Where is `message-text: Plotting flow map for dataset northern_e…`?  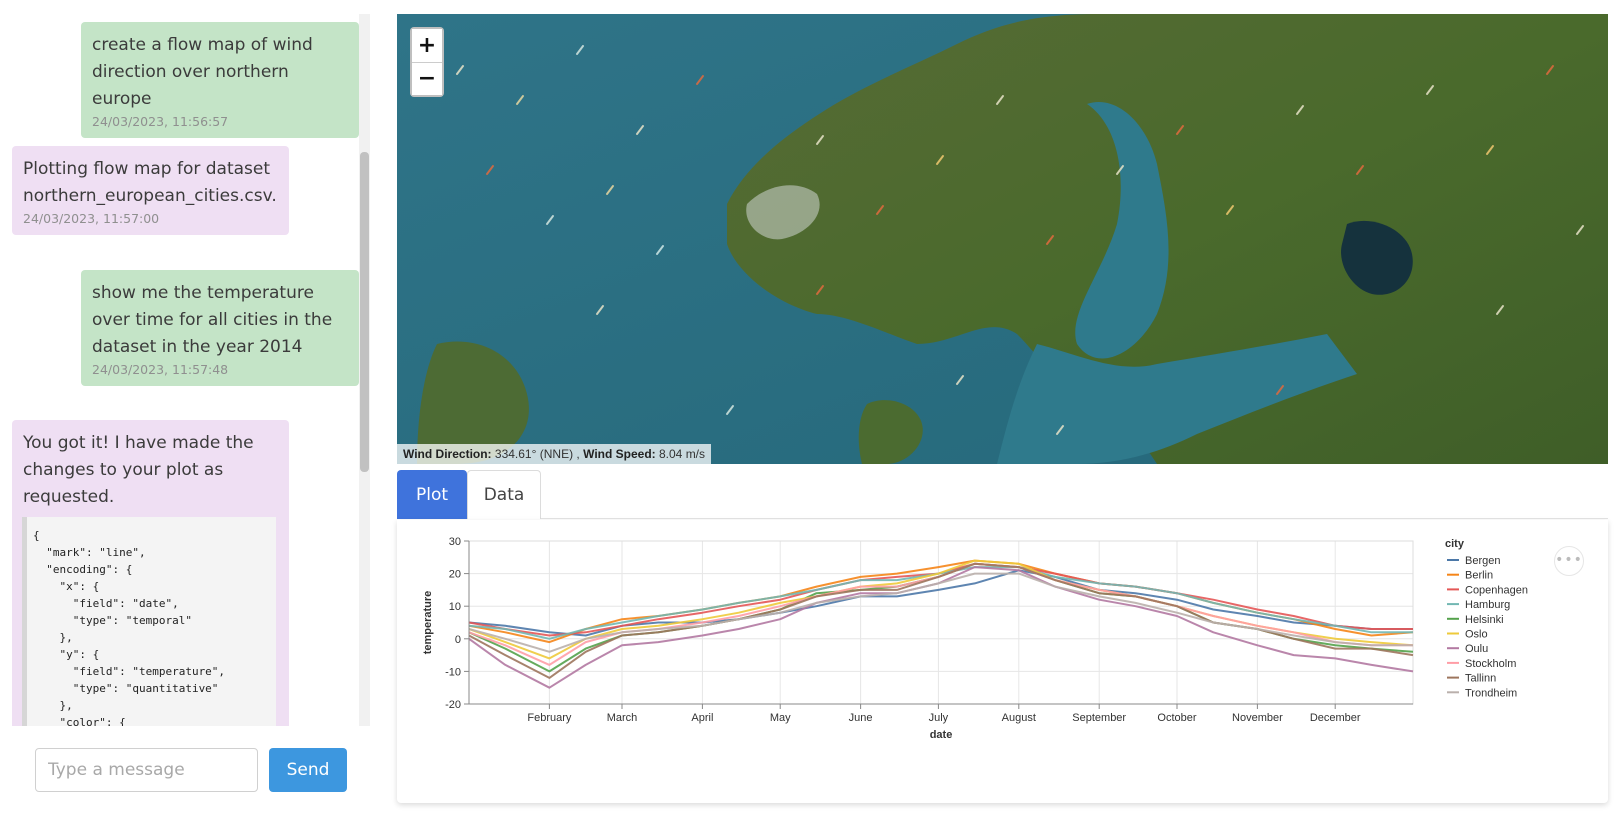 message-text: Plotting flow map for dataset northern_e… is located at coordinates (150, 182).